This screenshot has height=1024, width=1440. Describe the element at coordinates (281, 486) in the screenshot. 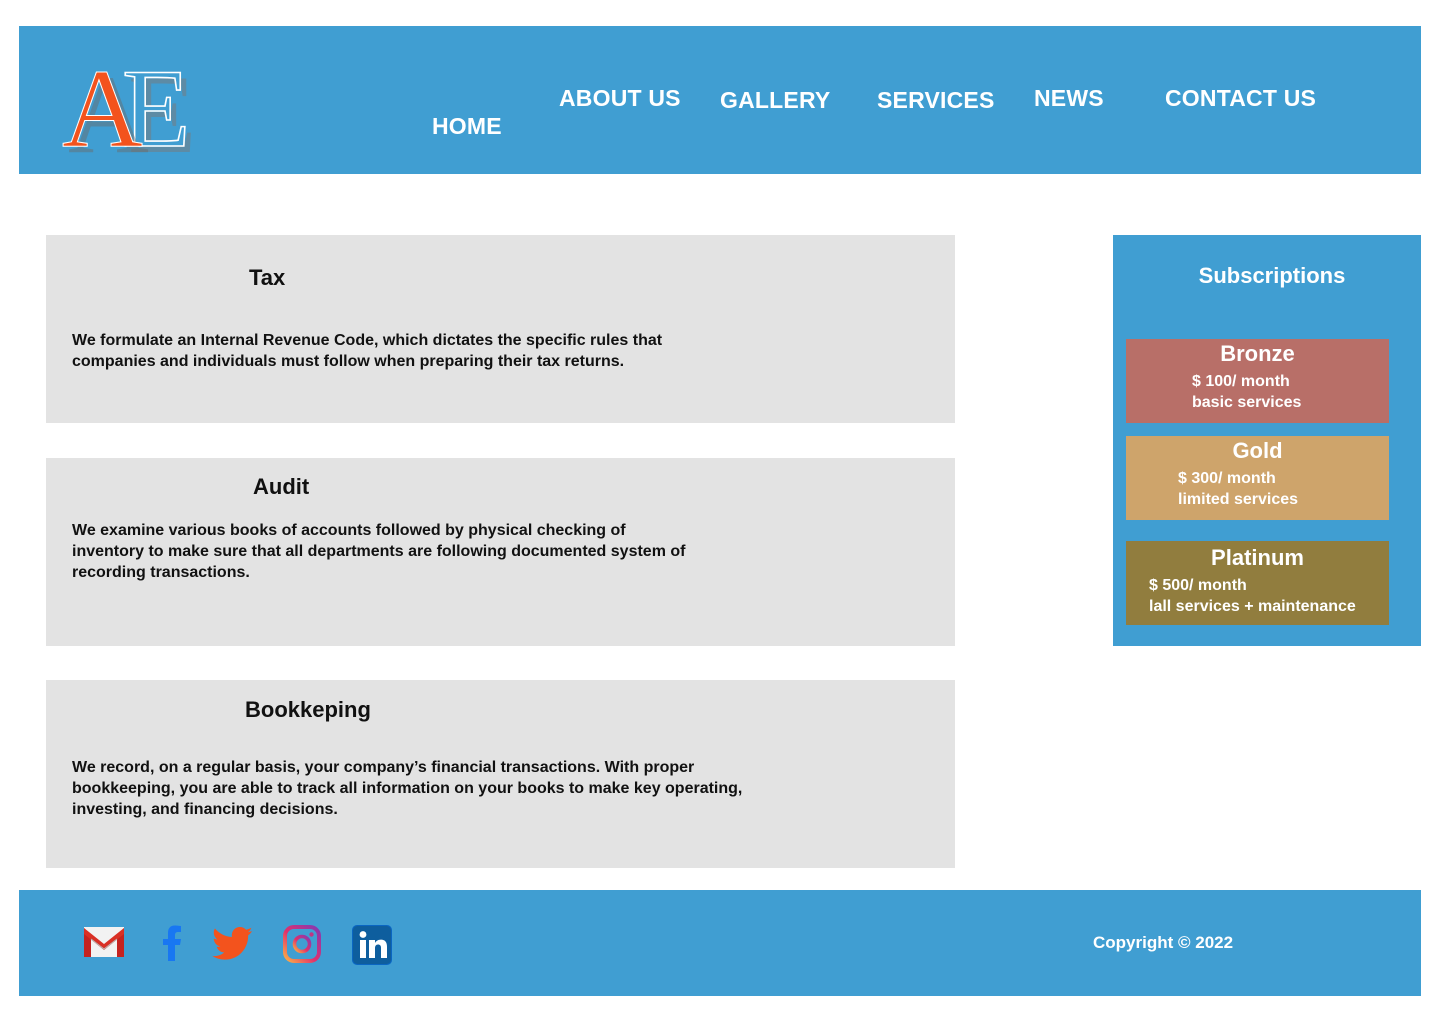

I see `service-title: Audit` at that location.